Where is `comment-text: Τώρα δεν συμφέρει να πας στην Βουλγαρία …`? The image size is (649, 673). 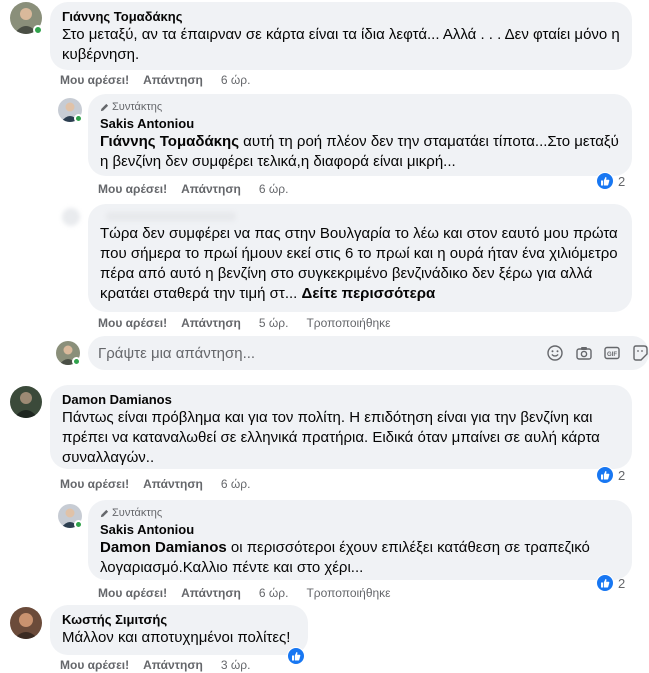 comment-text: Τώρα δεν συμφέρει να πας στην Βουλγαρία … is located at coordinates (360, 264).